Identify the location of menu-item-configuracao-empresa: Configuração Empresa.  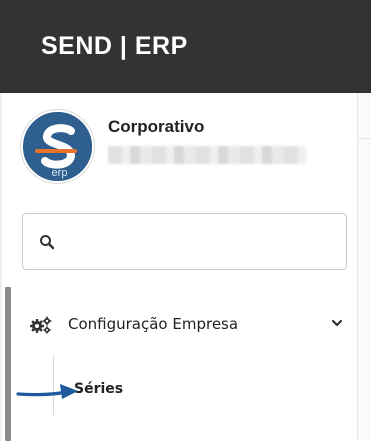
(189, 324).